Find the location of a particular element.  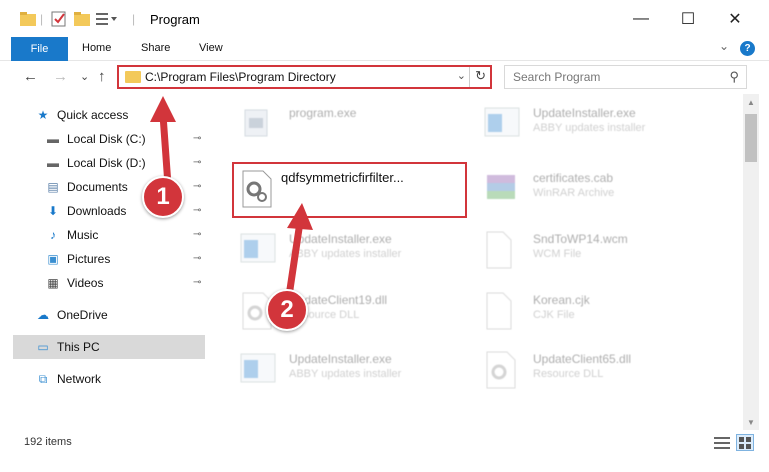

step-1-badge: 1 is located at coordinates (163, 197).